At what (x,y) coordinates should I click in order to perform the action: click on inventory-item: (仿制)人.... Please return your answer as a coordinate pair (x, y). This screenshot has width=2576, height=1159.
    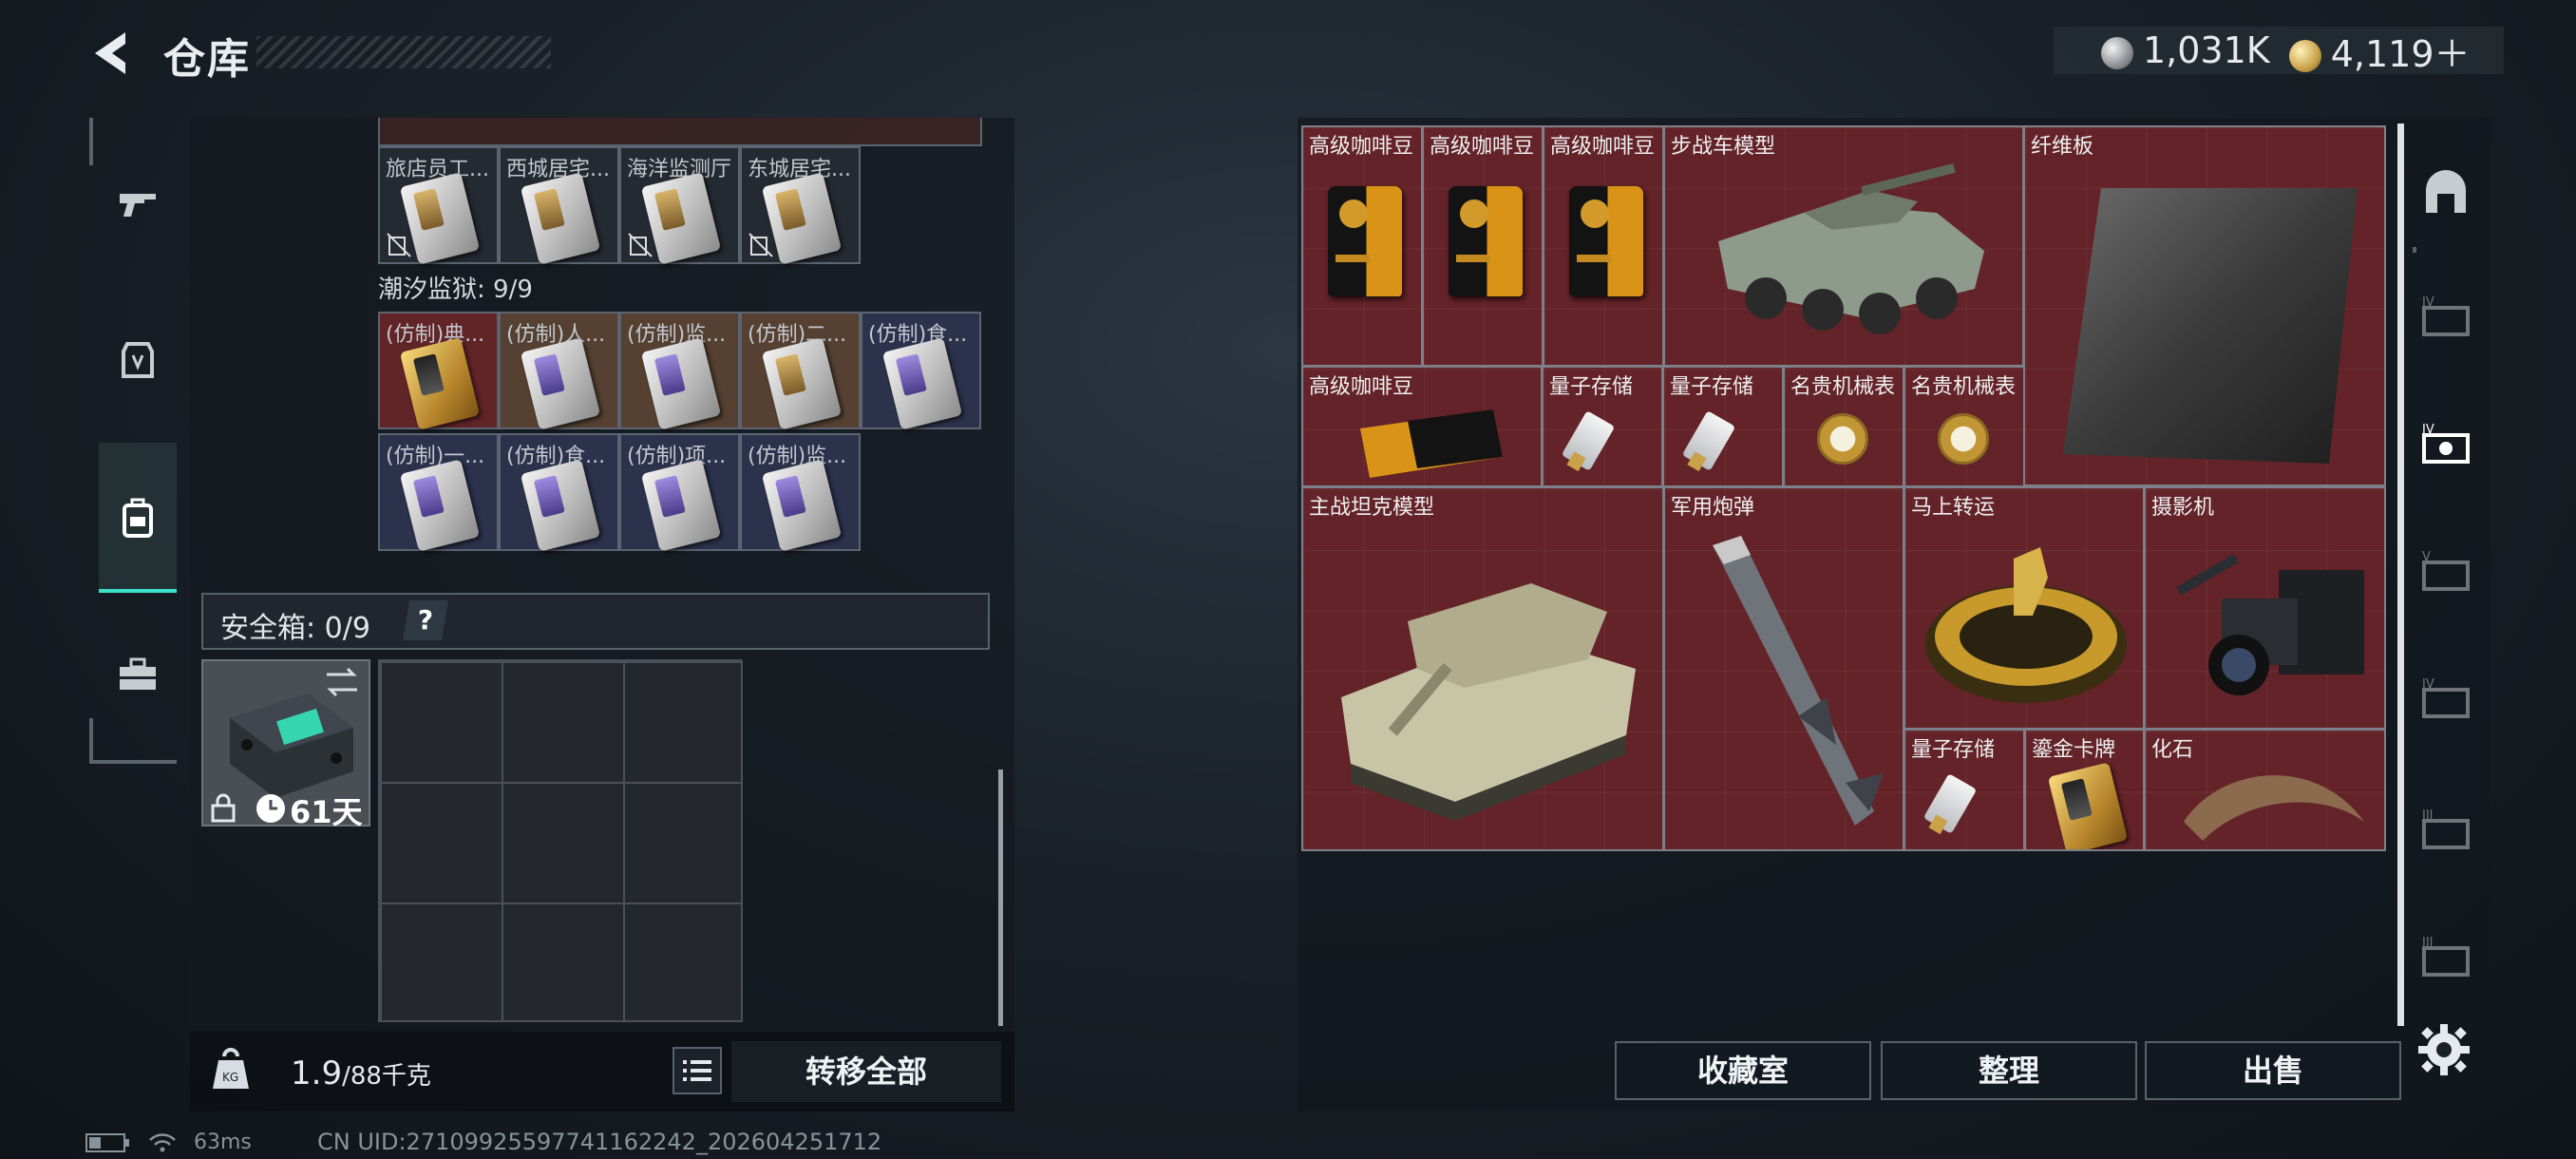
    Looking at the image, I should click on (559, 371).